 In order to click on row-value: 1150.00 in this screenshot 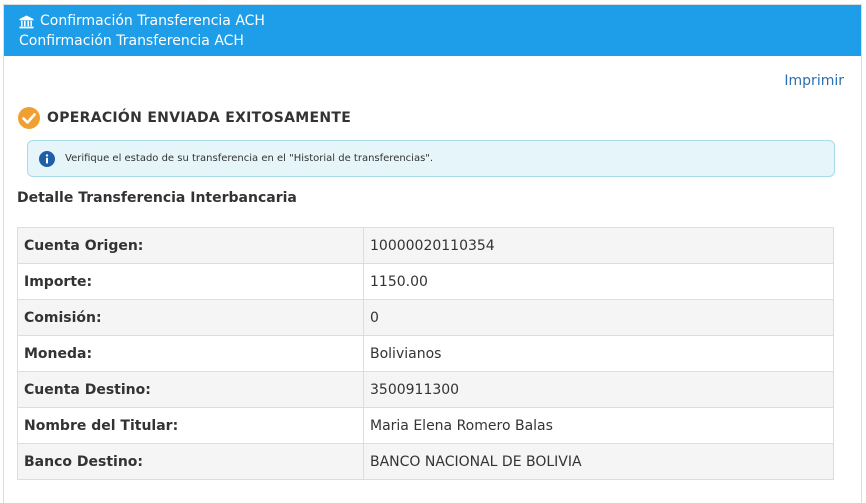, I will do `click(598, 281)`.